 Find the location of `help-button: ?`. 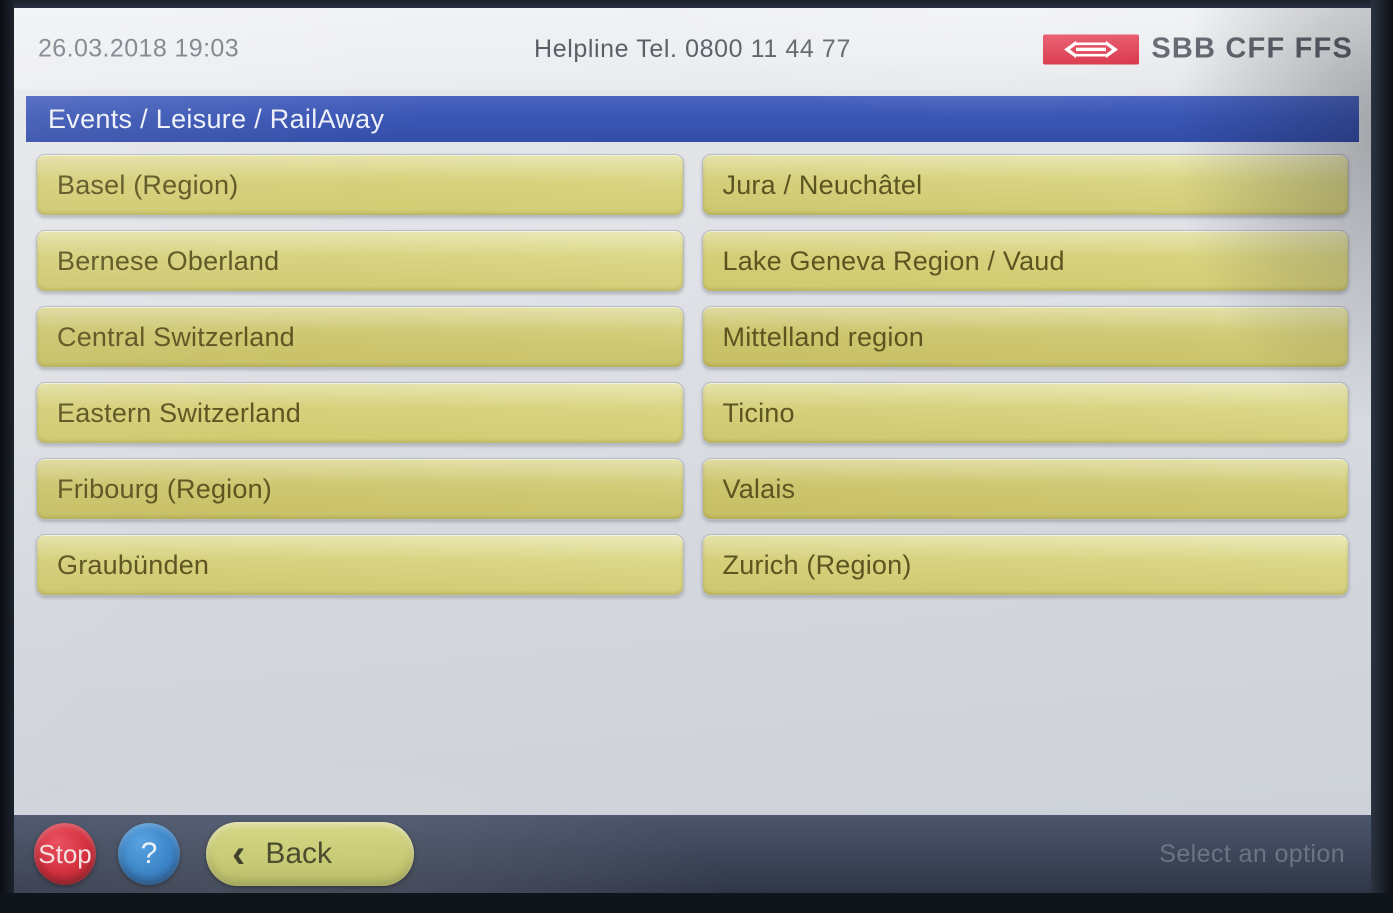

help-button: ? is located at coordinates (149, 854).